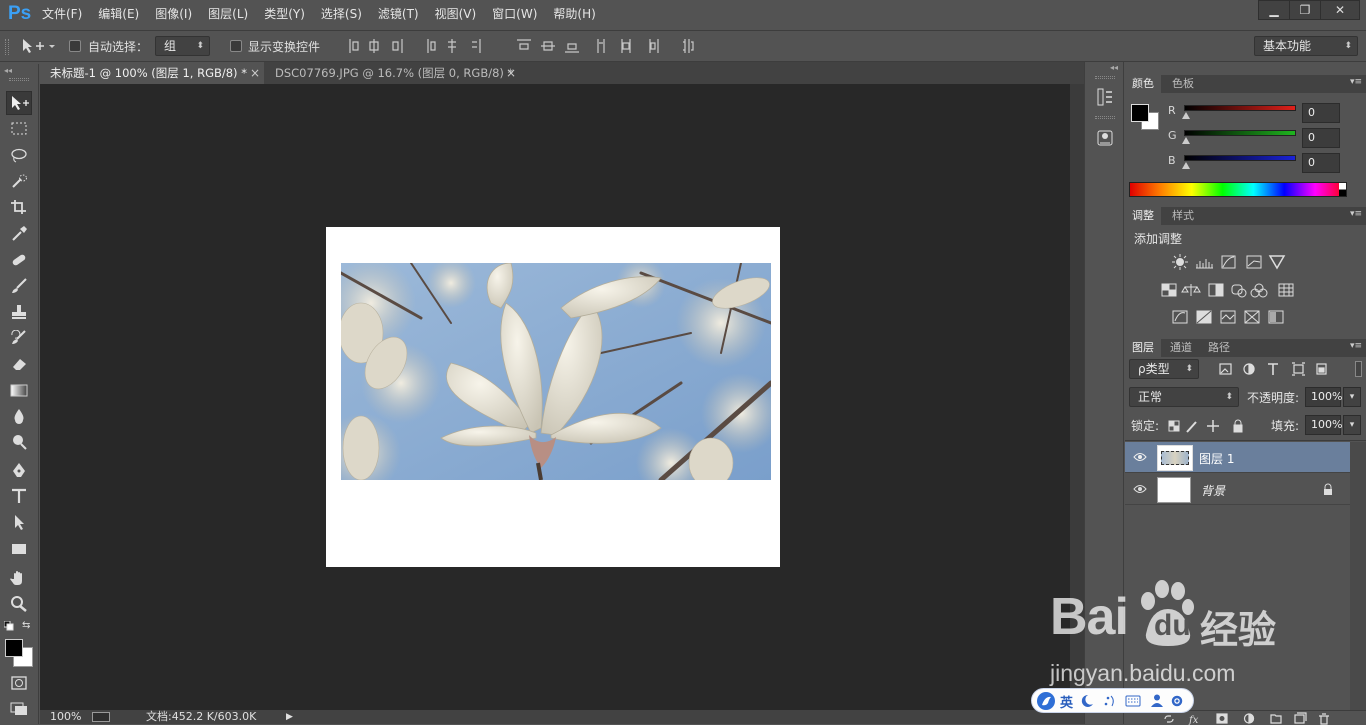  What do you see at coordinates (19, 604) in the screenshot?
I see `zoom-tool-icon` at bounding box center [19, 604].